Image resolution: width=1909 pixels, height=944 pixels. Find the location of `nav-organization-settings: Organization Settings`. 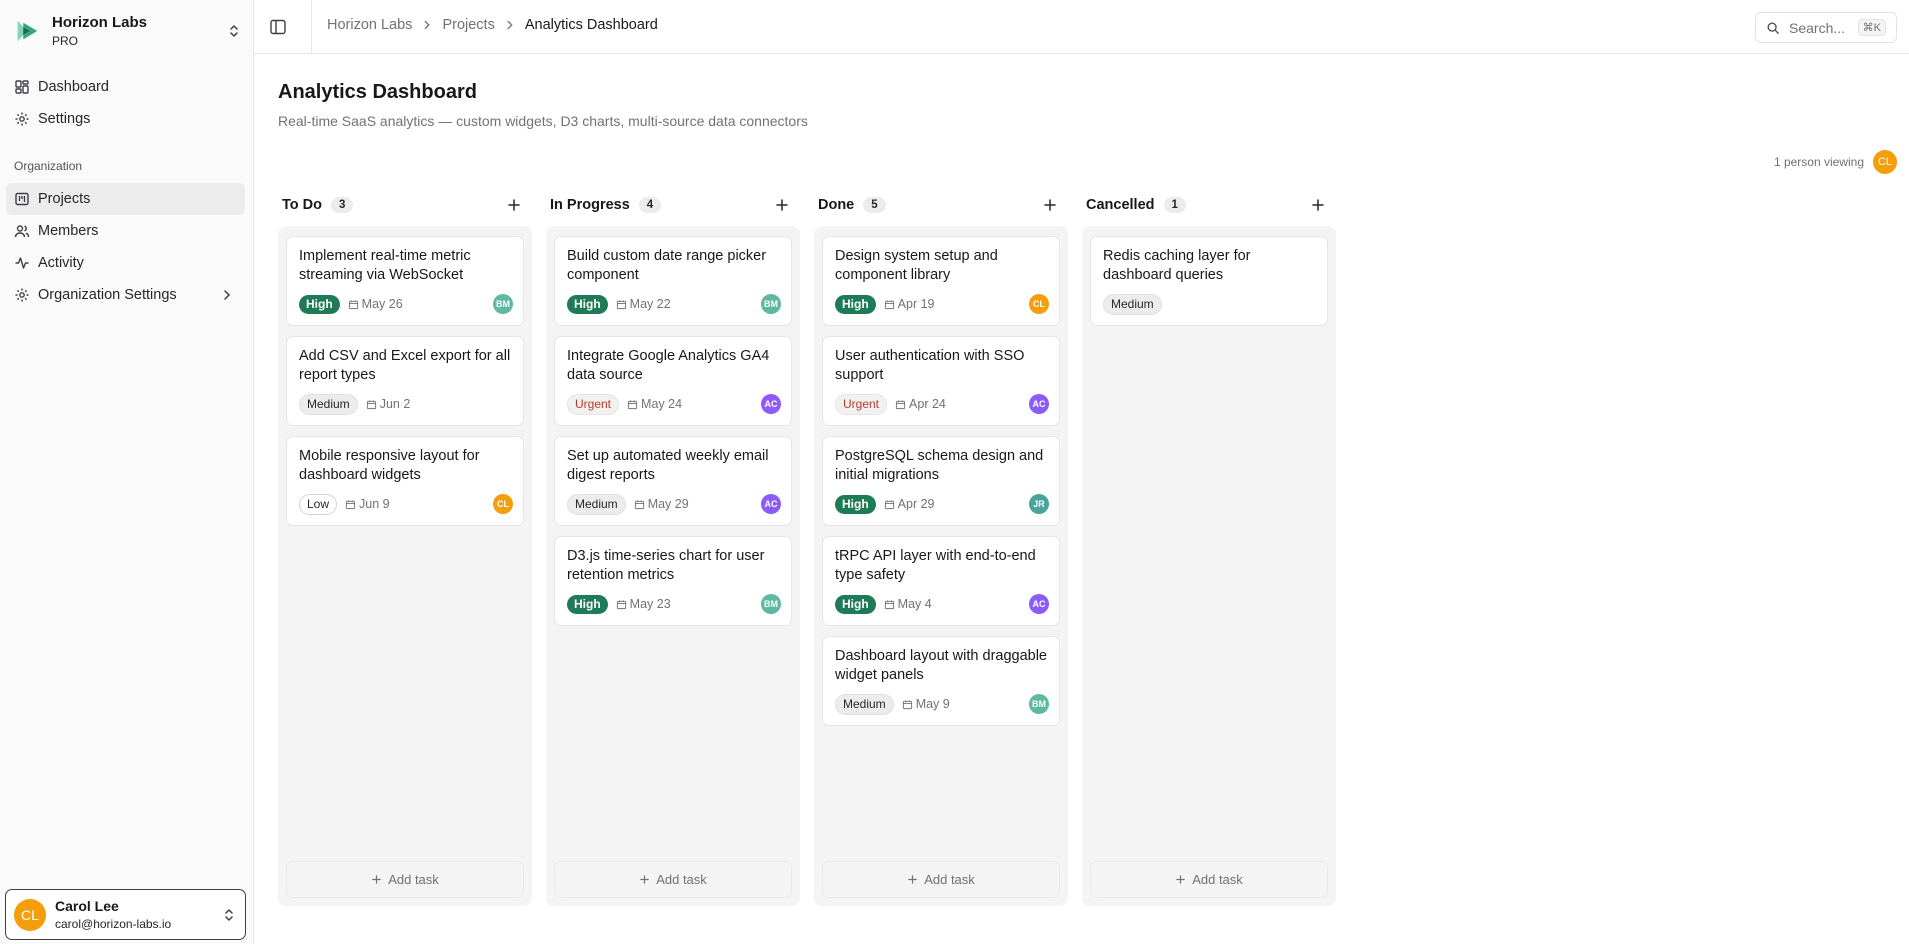

nav-organization-settings: Organization Settings is located at coordinates (125, 295).